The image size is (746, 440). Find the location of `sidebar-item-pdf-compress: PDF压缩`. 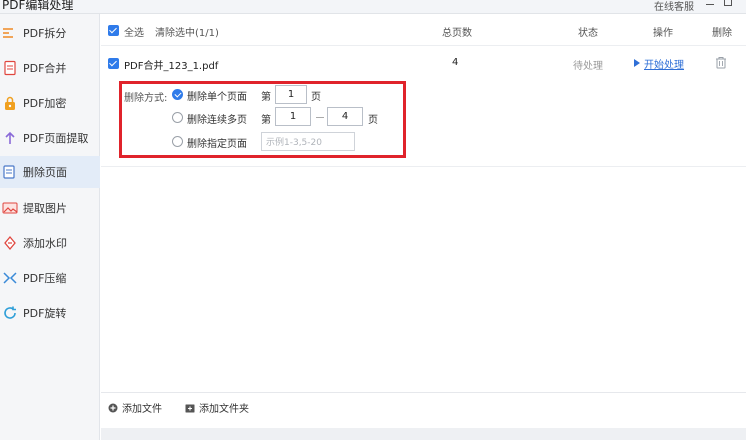

sidebar-item-pdf-compress: PDF压缩 is located at coordinates (50, 278).